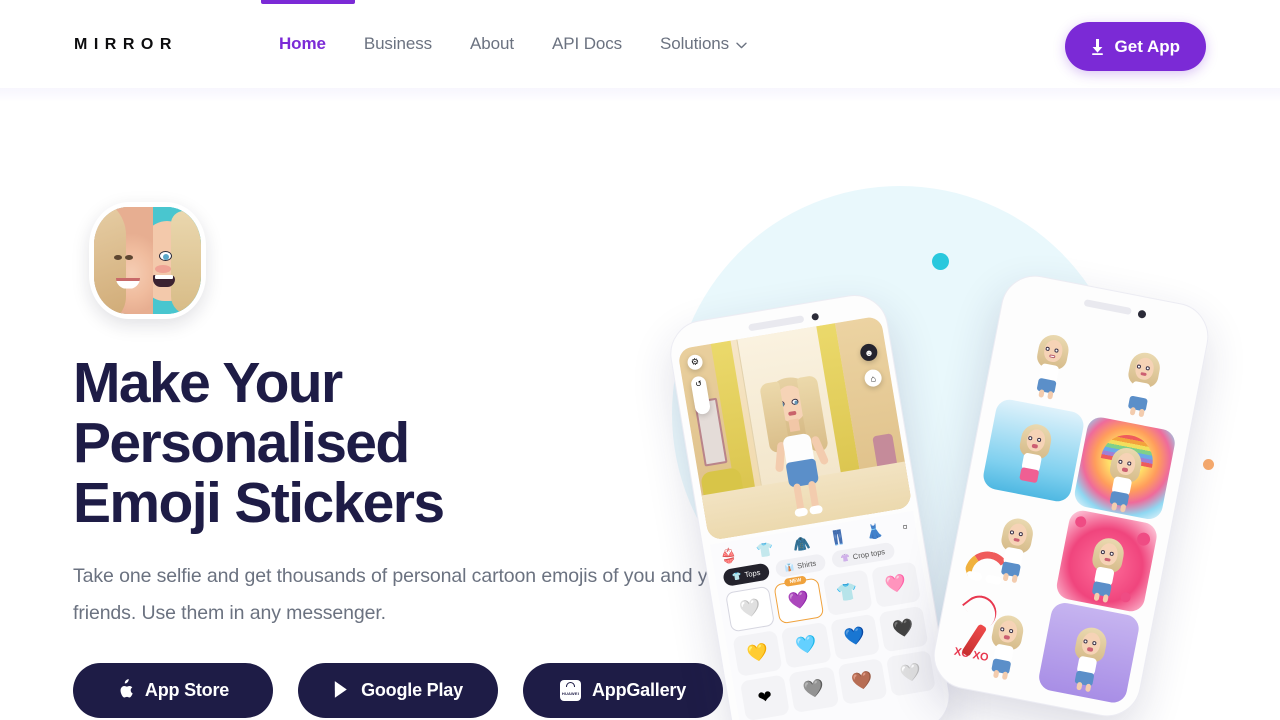 The image size is (1280, 720). Describe the element at coordinates (341, 691) in the screenshot. I see `google-play-icon` at that location.